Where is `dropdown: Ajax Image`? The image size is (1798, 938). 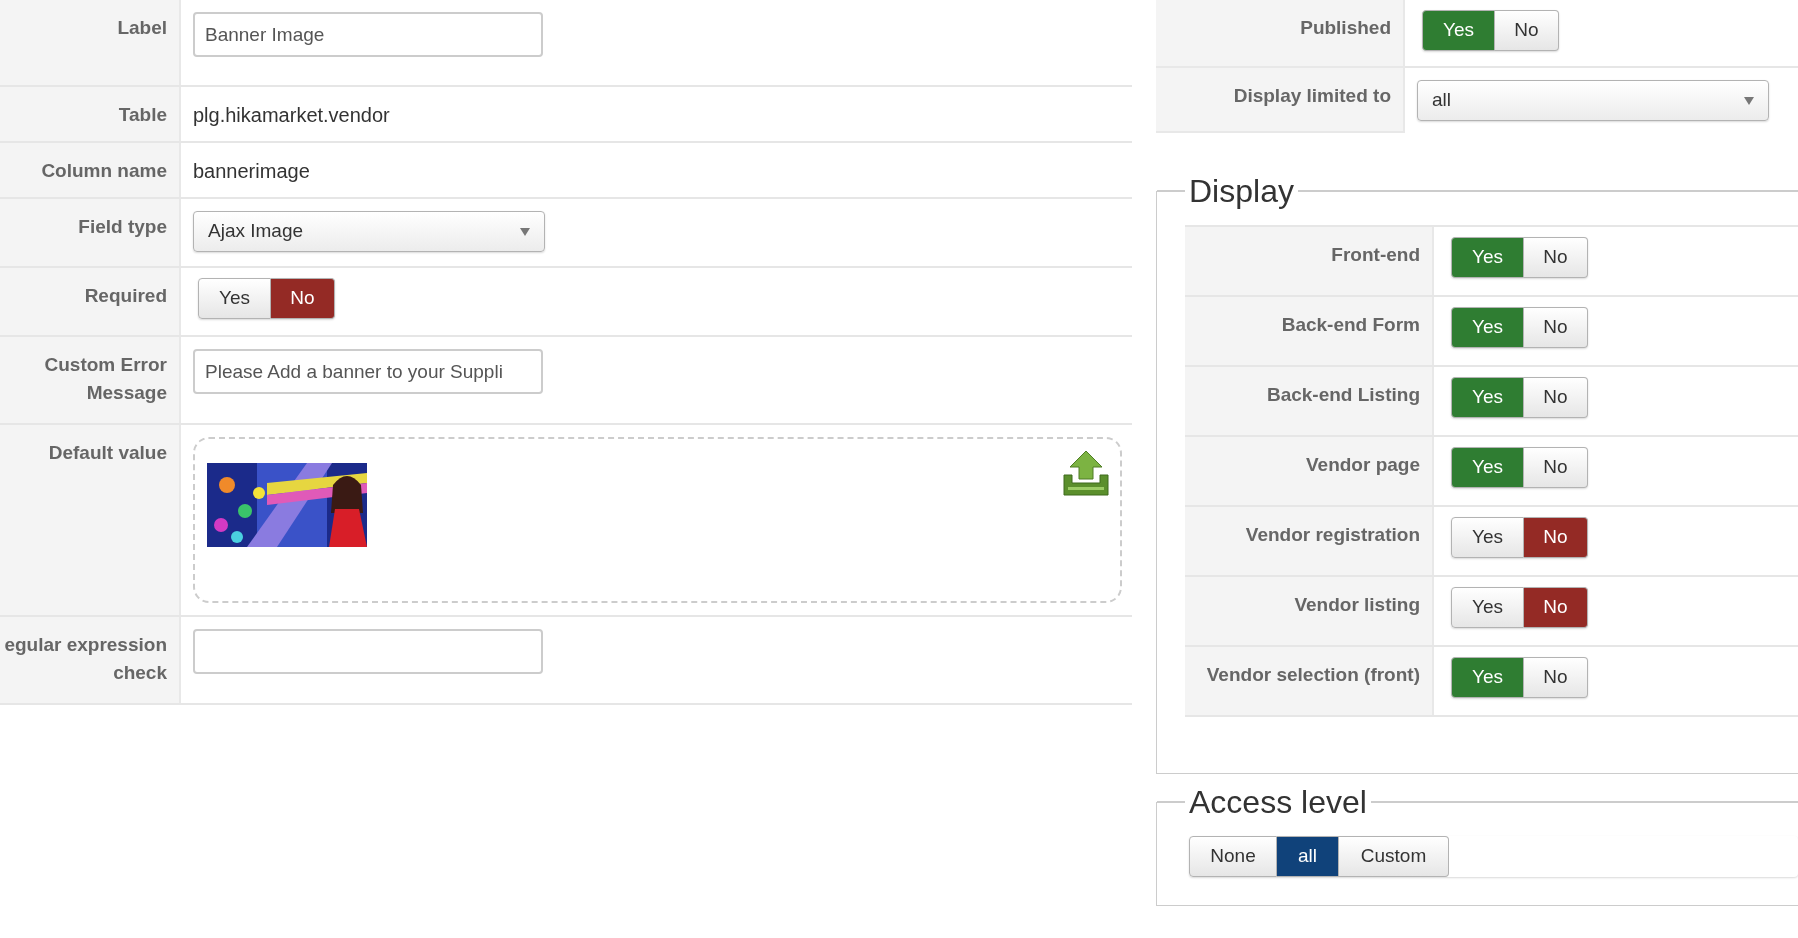 dropdown: Ajax Image is located at coordinates (369, 231).